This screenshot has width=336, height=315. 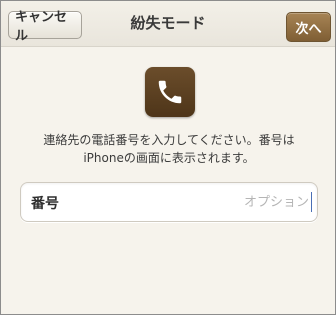 I want to click on phone-glyph, so click(x=170, y=92).